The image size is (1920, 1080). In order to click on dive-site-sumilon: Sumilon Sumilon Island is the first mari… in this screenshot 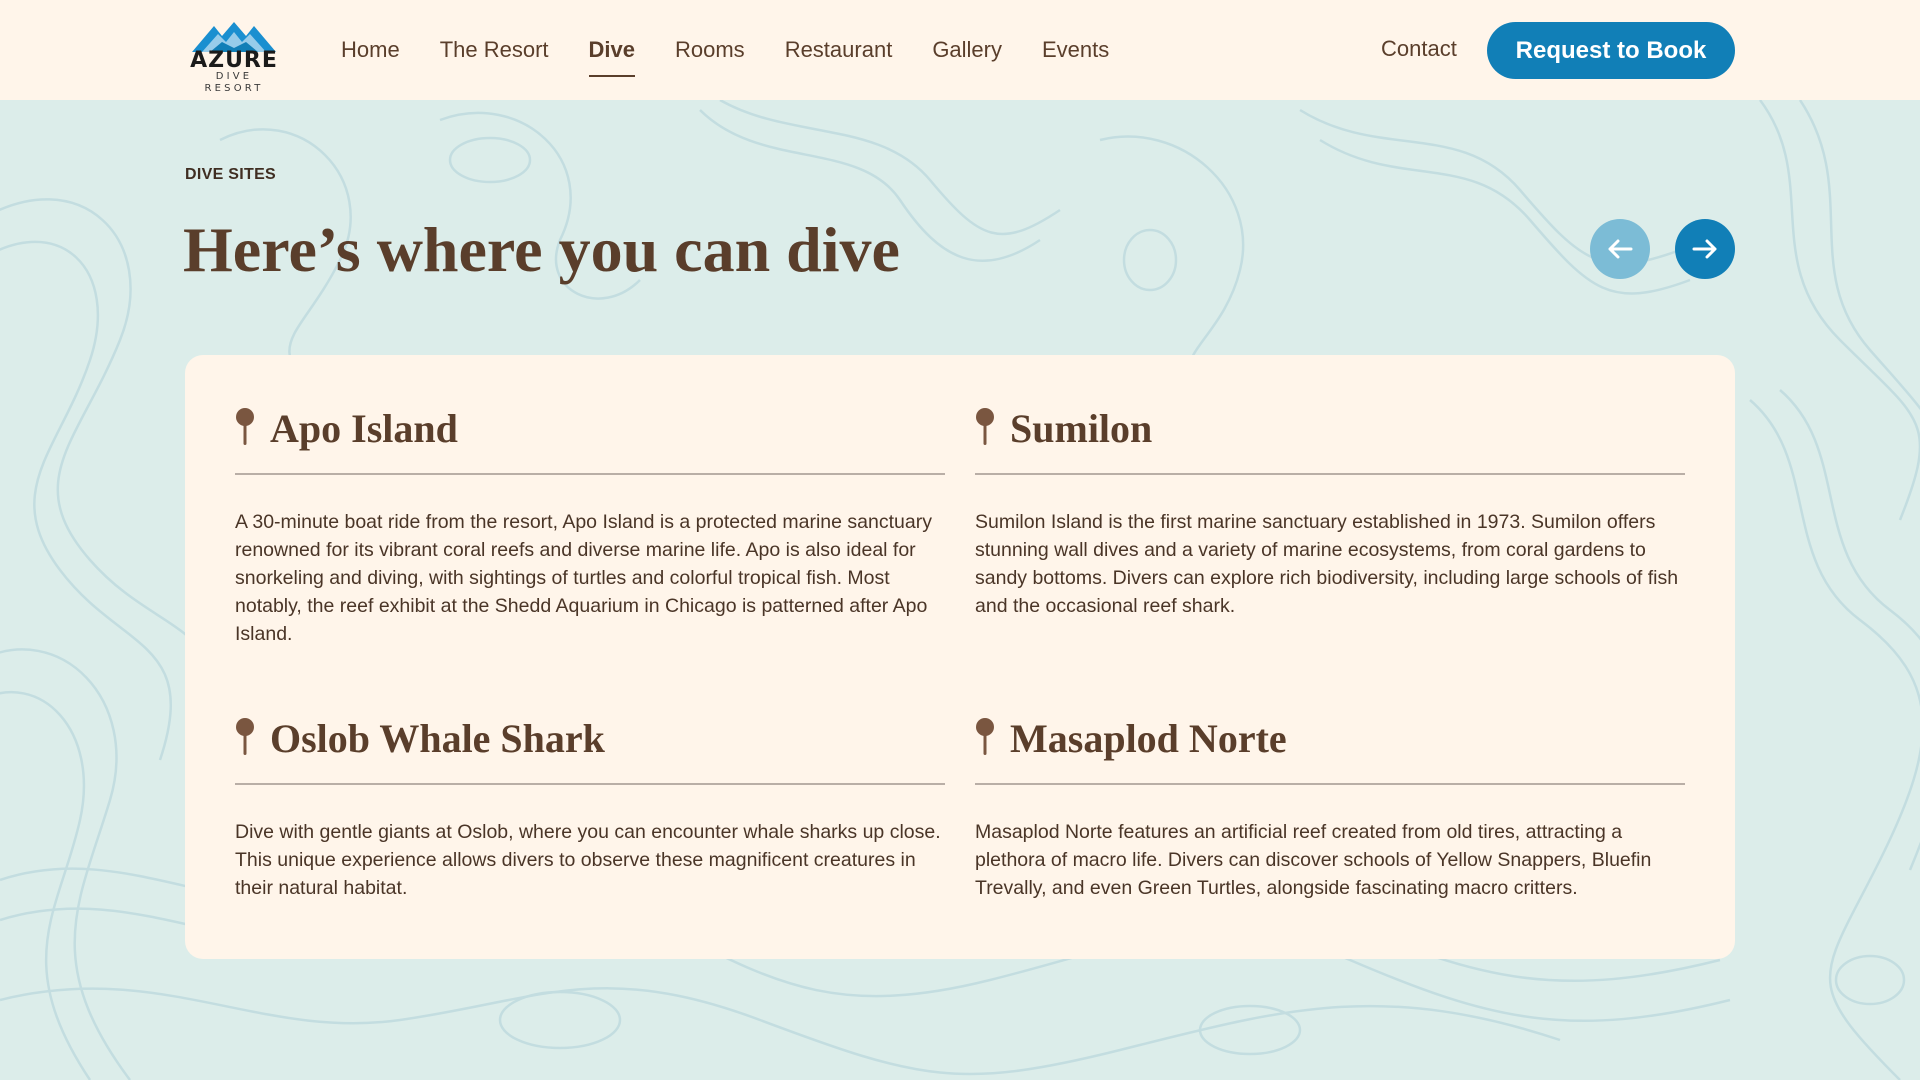, I will do `click(1330, 512)`.